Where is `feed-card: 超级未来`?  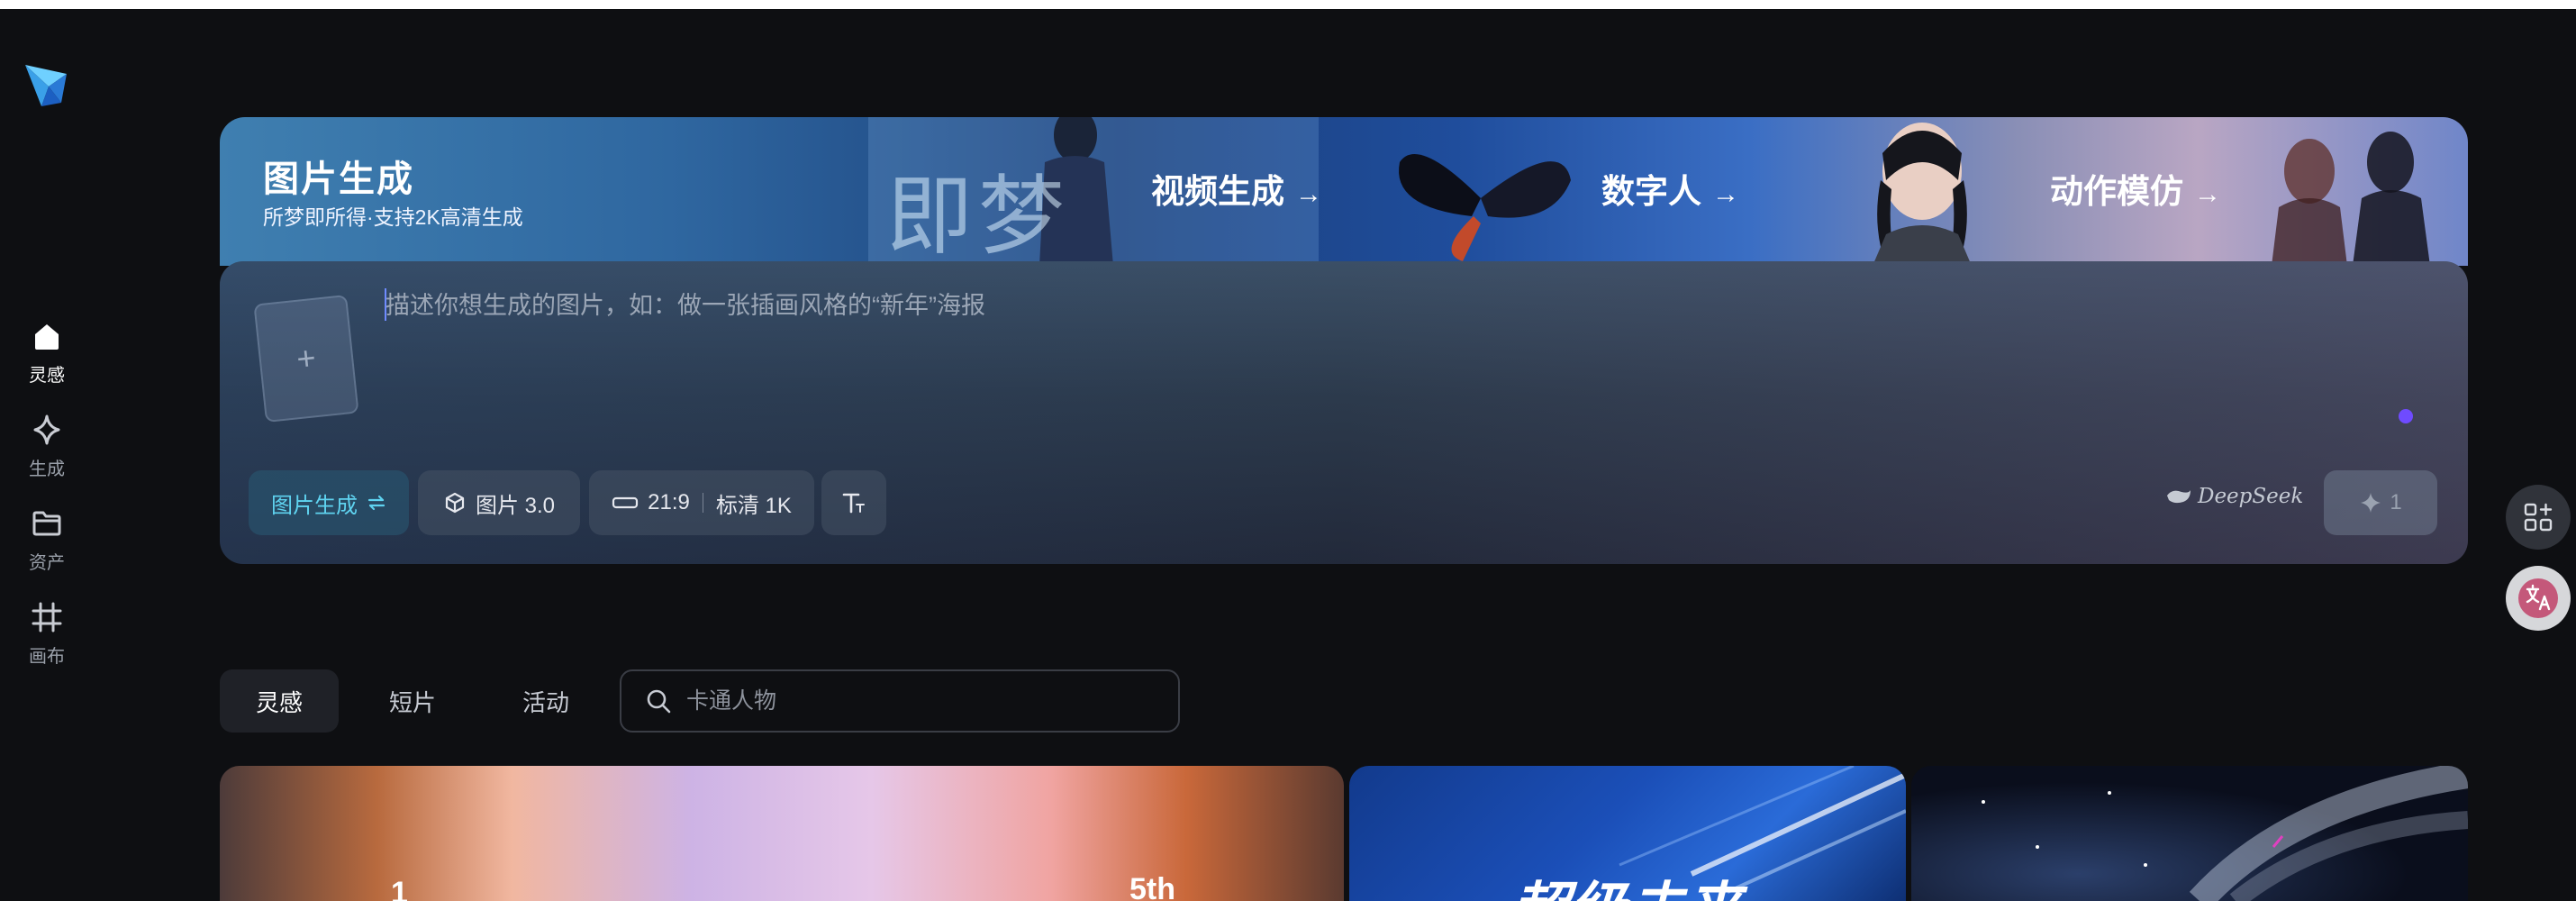
feed-card: 超级未来 is located at coordinates (1627, 833).